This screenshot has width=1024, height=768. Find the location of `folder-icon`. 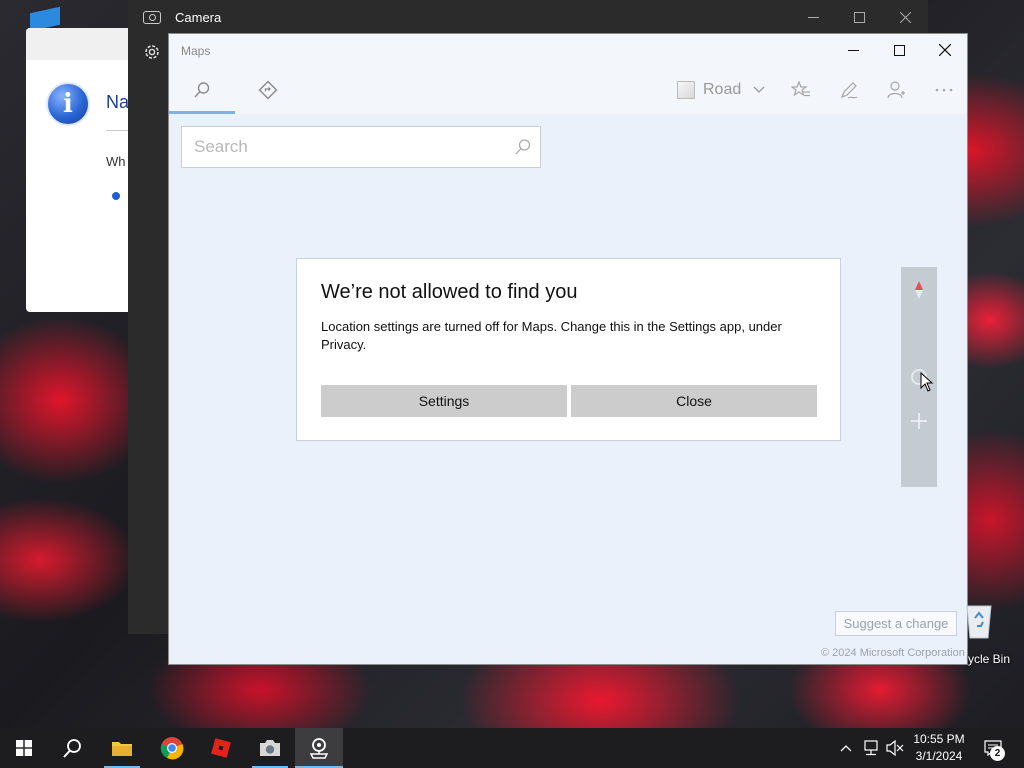

folder-icon is located at coordinates (122, 749).